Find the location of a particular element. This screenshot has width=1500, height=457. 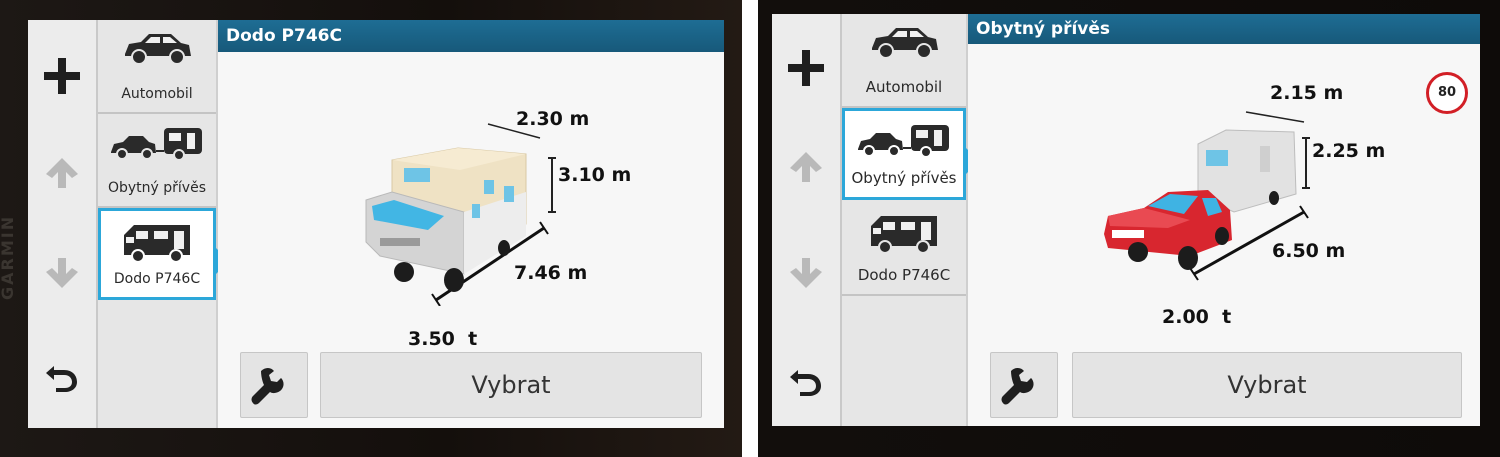

page-title: Obytný přívěs is located at coordinates (1224, 29).